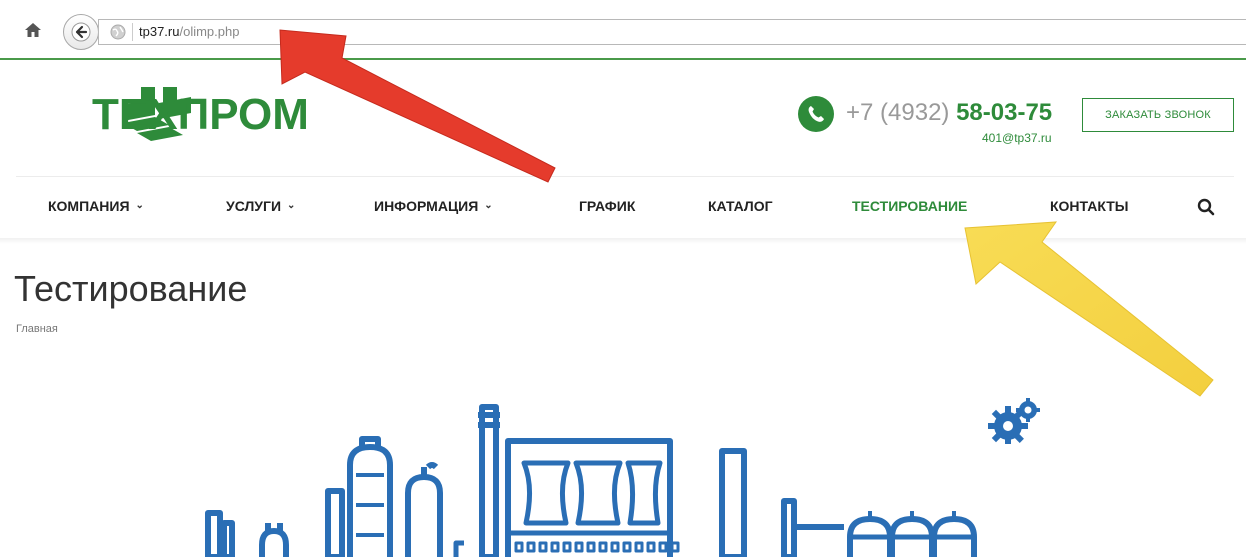 This screenshot has width=1246, height=557. What do you see at coordinates (118, 32) in the screenshot?
I see `globe-icon` at bounding box center [118, 32].